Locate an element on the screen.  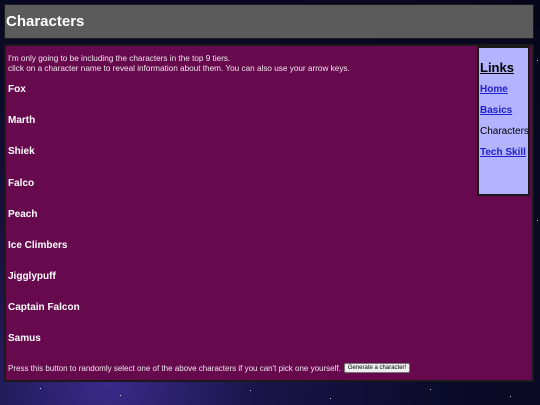
character-jigglypuff: Jigglypuff is located at coordinates (32, 276).